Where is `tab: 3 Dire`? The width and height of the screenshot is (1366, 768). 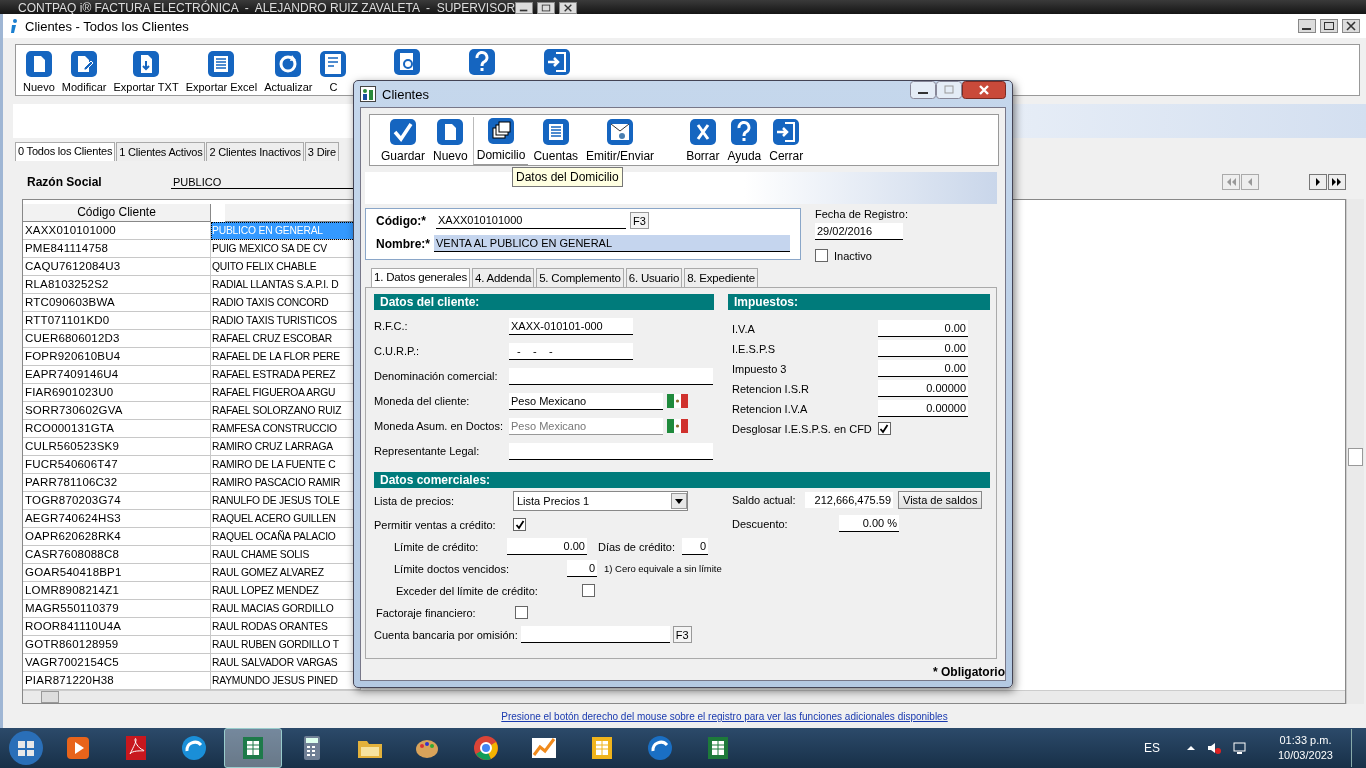 tab: 3 Dire is located at coordinates (321, 151).